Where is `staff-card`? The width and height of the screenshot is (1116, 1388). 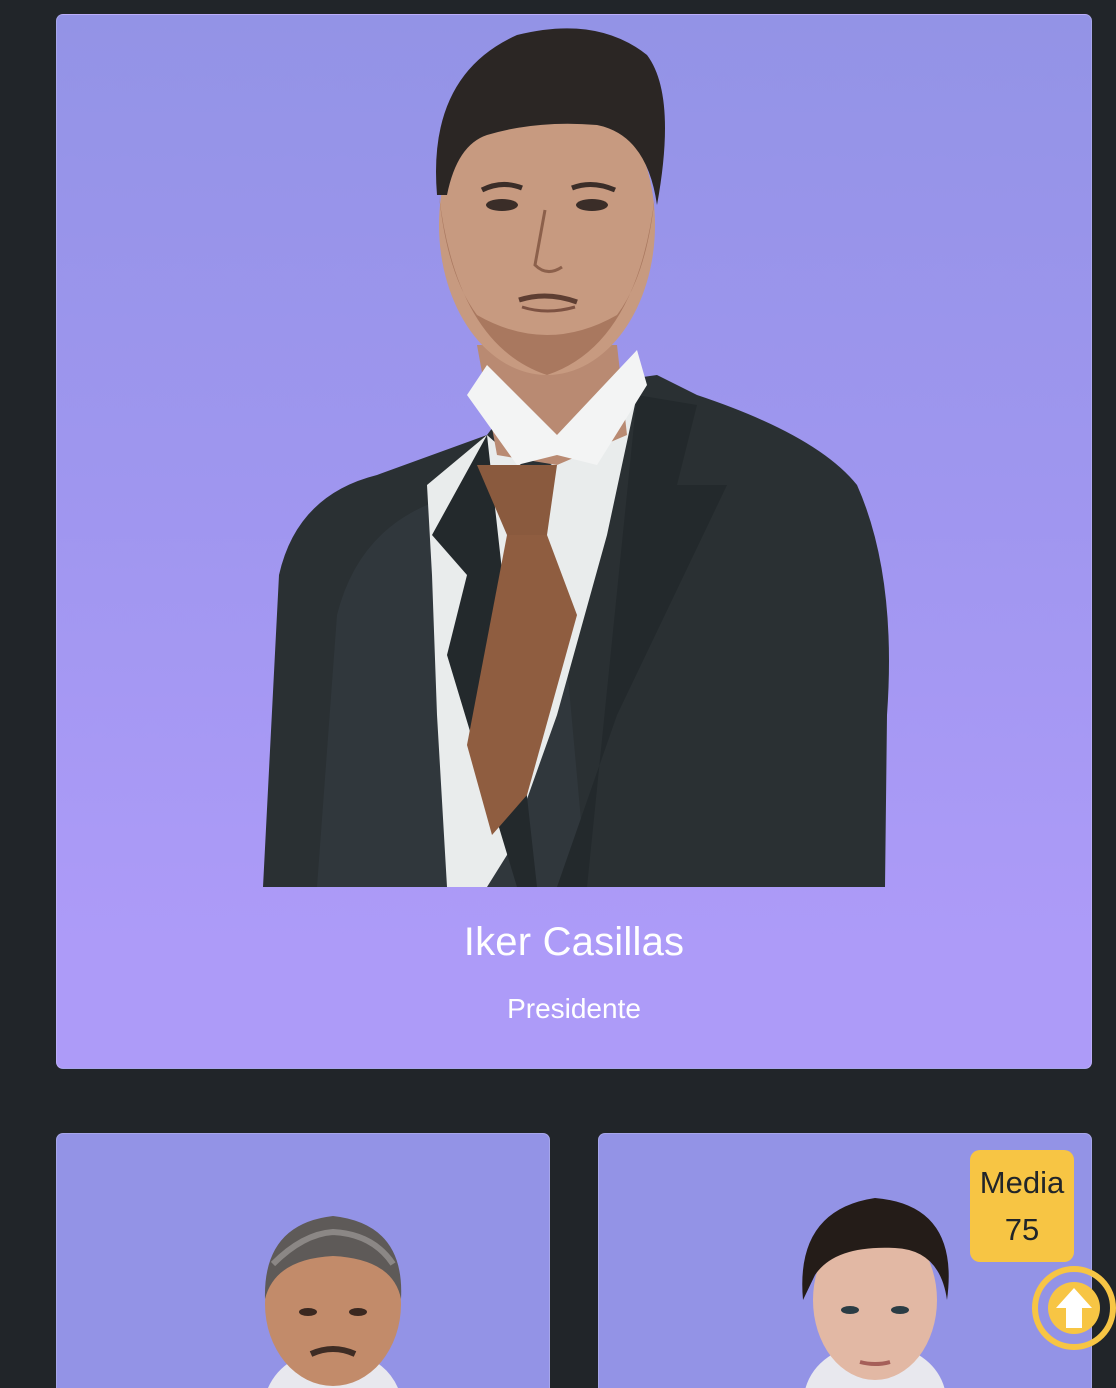
staff-card is located at coordinates (303, 1260).